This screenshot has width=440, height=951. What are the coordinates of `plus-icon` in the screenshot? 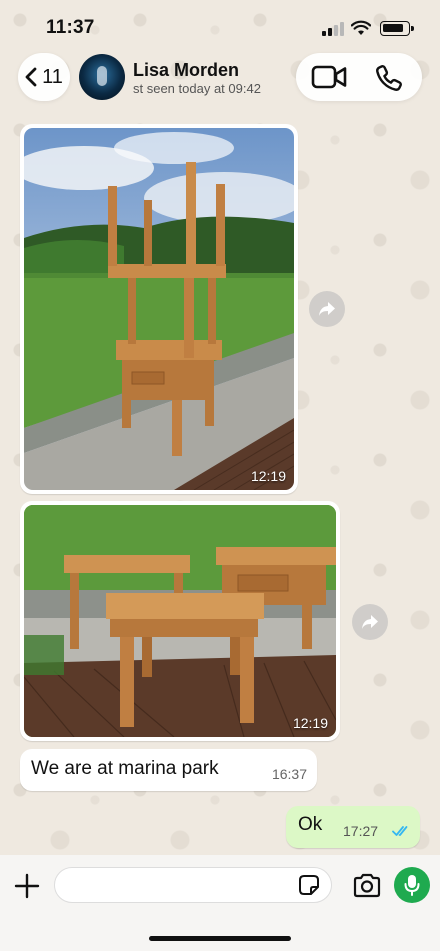 It's located at (27, 886).